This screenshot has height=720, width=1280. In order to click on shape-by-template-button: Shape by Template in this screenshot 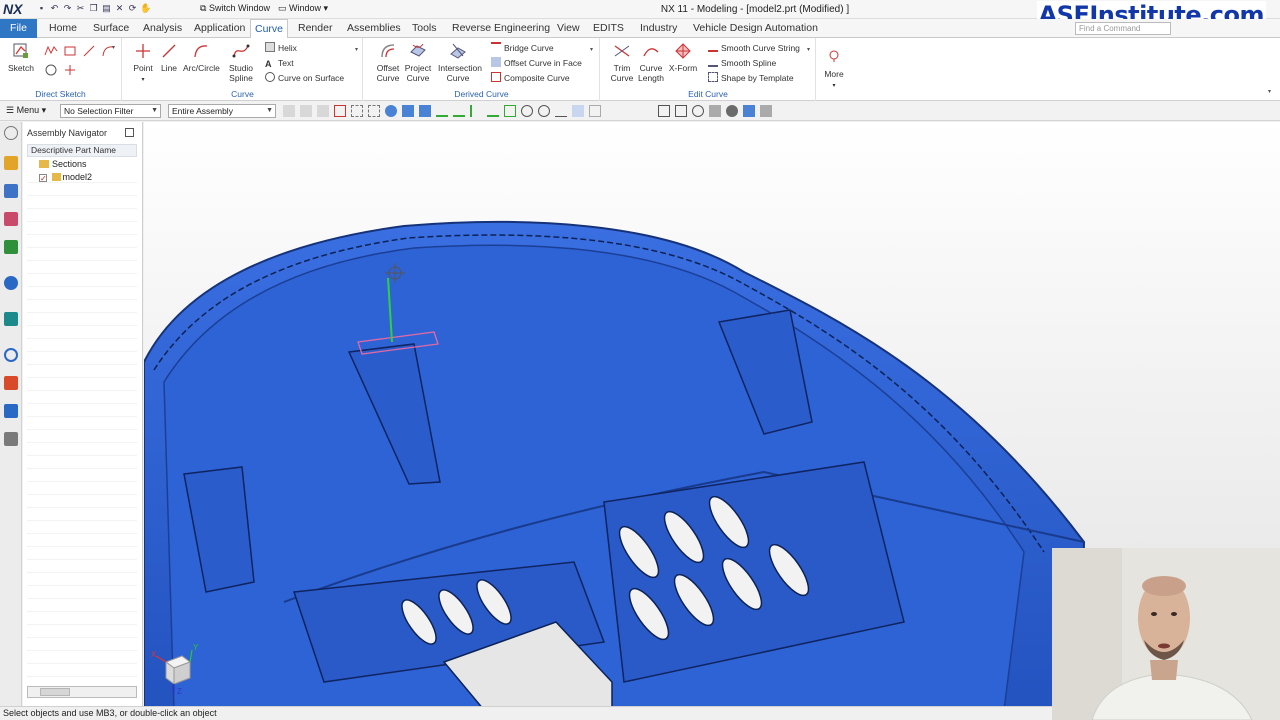, I will do `click(751, 78)`.